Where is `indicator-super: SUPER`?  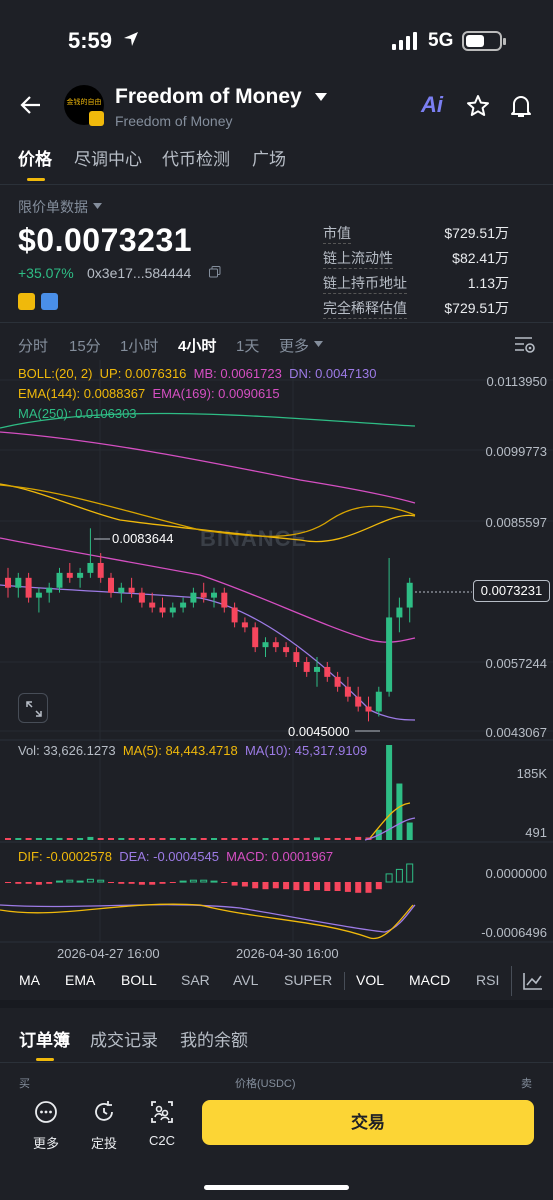 indicator-super: SUPER is located at coordinates (308, 980).